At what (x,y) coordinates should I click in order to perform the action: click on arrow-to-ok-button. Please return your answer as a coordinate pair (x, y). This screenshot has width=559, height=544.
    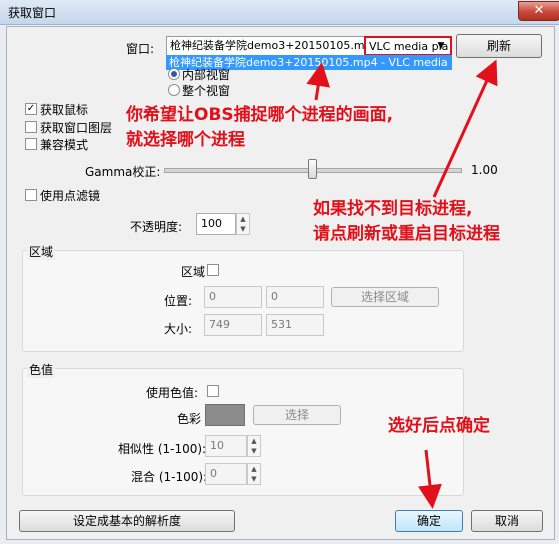
    Looking at the image, I should click on (430, 479).